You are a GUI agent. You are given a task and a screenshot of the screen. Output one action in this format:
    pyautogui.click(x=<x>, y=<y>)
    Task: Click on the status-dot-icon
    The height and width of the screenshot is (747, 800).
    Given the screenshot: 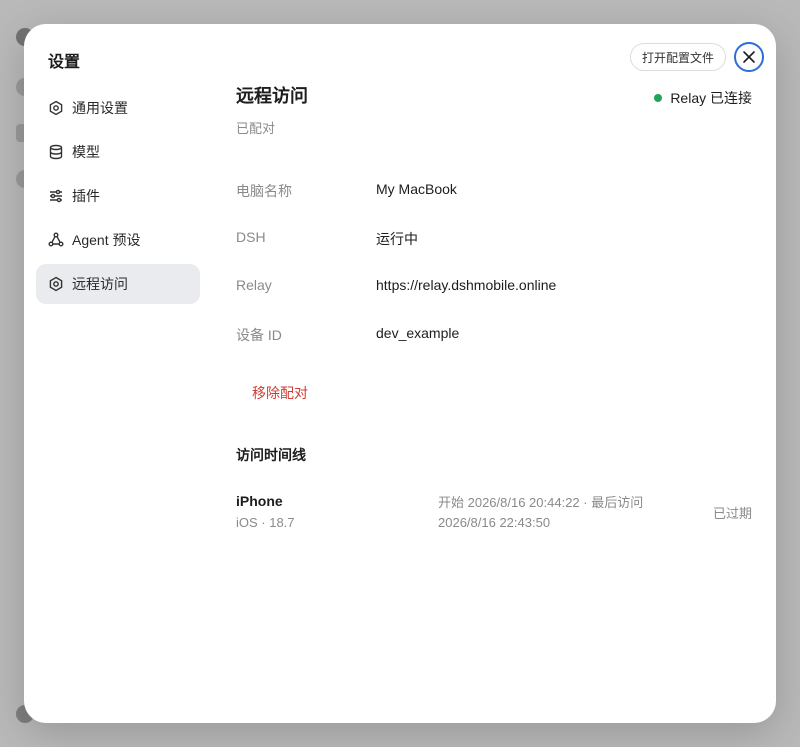 What is the action you would take?
    pyautogui.click(x=658, y=98)
    